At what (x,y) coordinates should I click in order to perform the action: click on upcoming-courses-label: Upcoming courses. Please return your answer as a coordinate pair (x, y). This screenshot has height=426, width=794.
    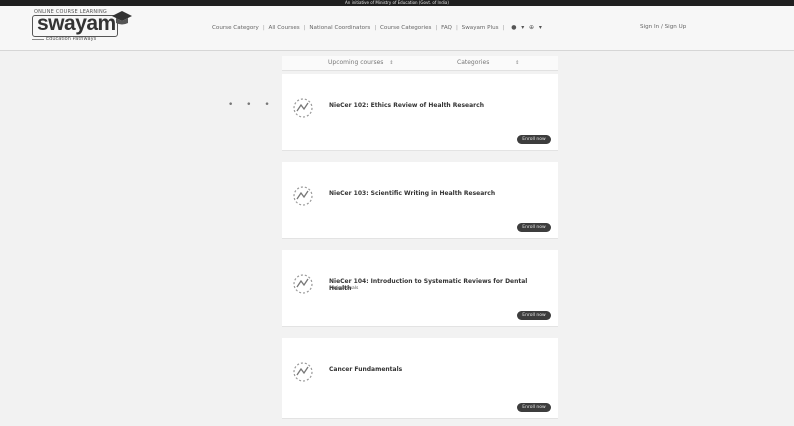
    Looking at the image, I should click on (356, 62).